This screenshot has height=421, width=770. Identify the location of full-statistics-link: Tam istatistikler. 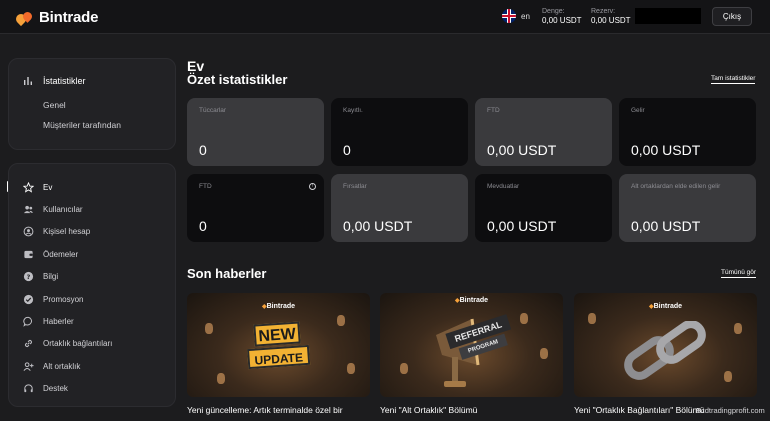
(733, 79).